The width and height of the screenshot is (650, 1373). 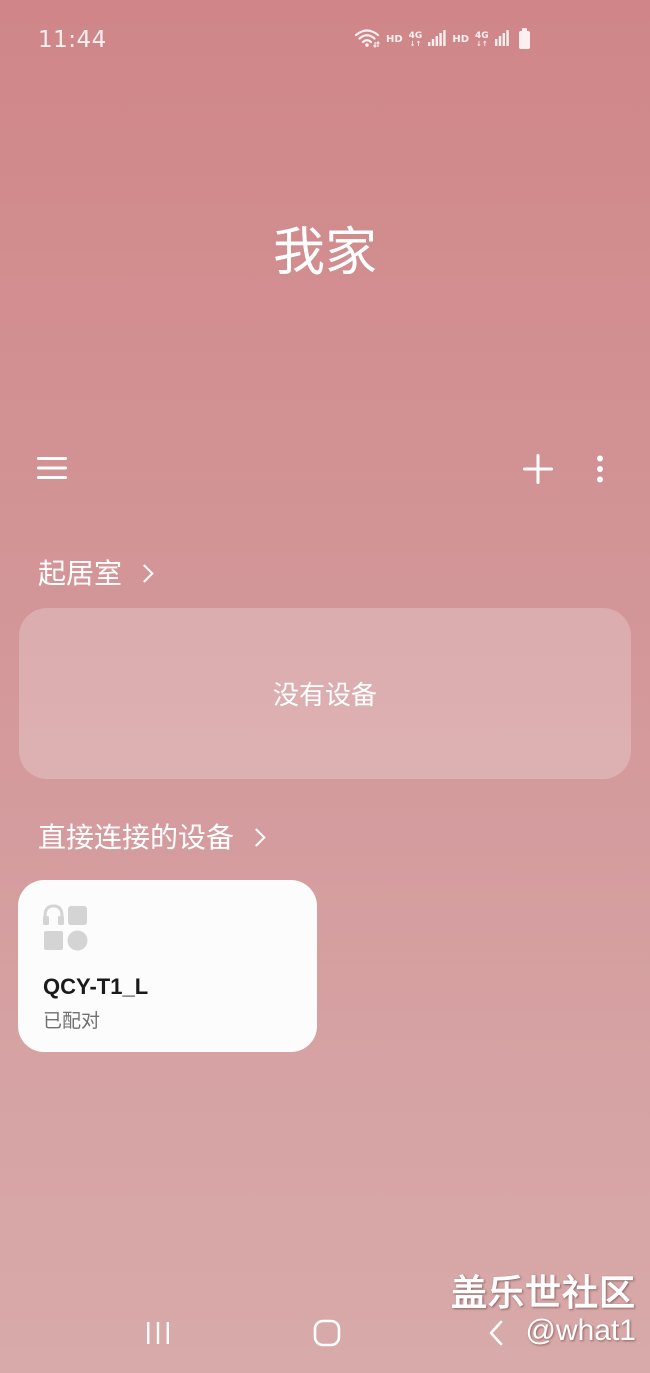 What do you see at coordinates (72, 1021) in the screenshot?
I see `device-status: 已配对` at bounding box center [72, 1021].